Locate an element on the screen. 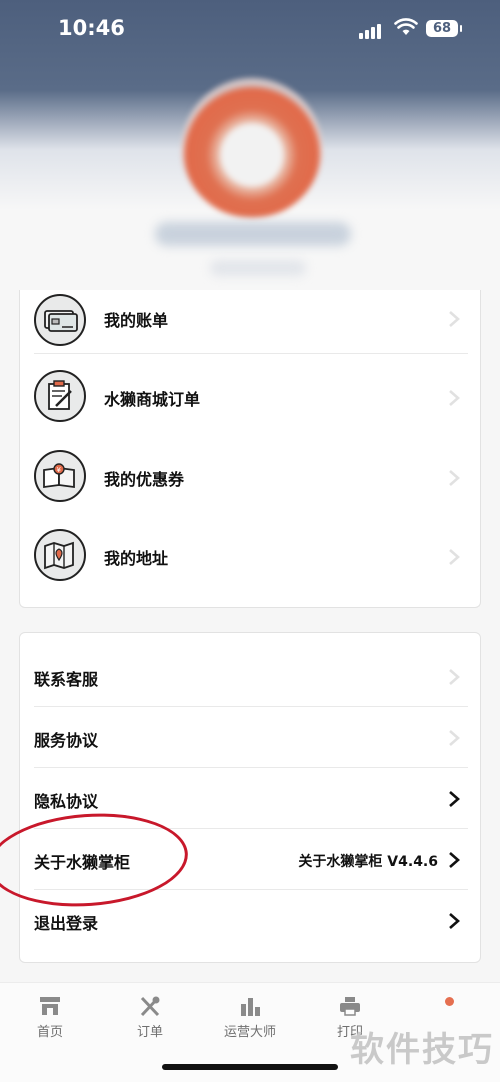  status-bar: 10:46 68 is located at coordinates (250, 30).